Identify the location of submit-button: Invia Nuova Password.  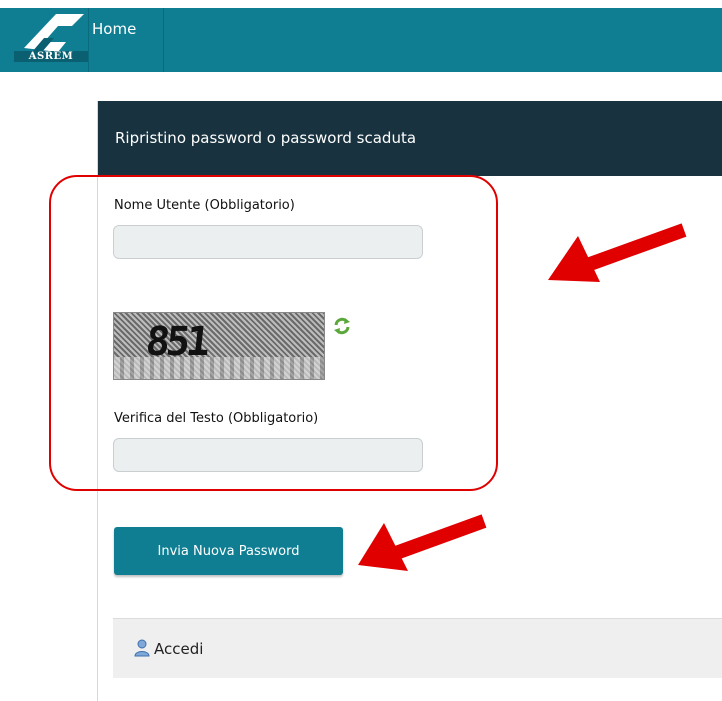
(228, 551).